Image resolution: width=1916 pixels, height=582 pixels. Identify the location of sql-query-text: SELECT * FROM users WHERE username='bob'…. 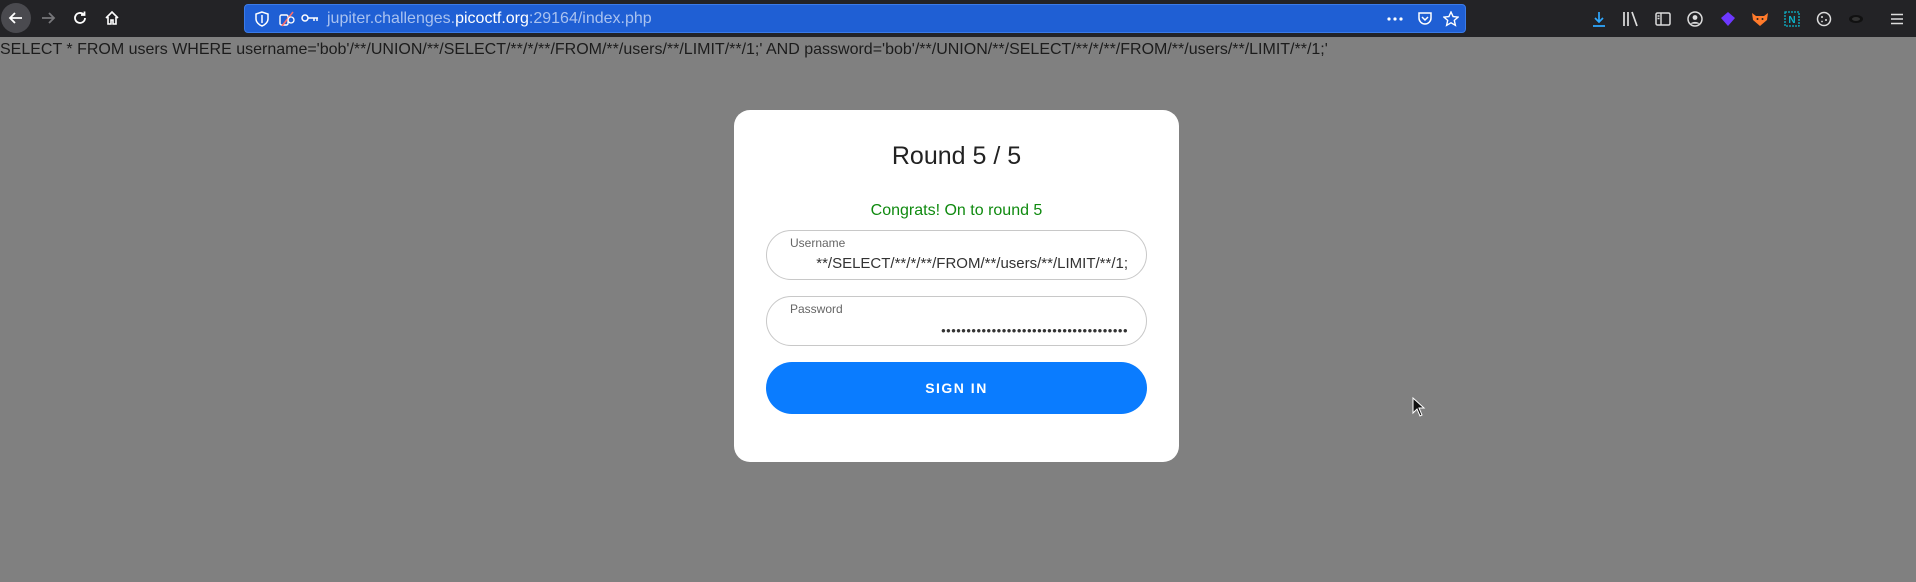
(664, 49).